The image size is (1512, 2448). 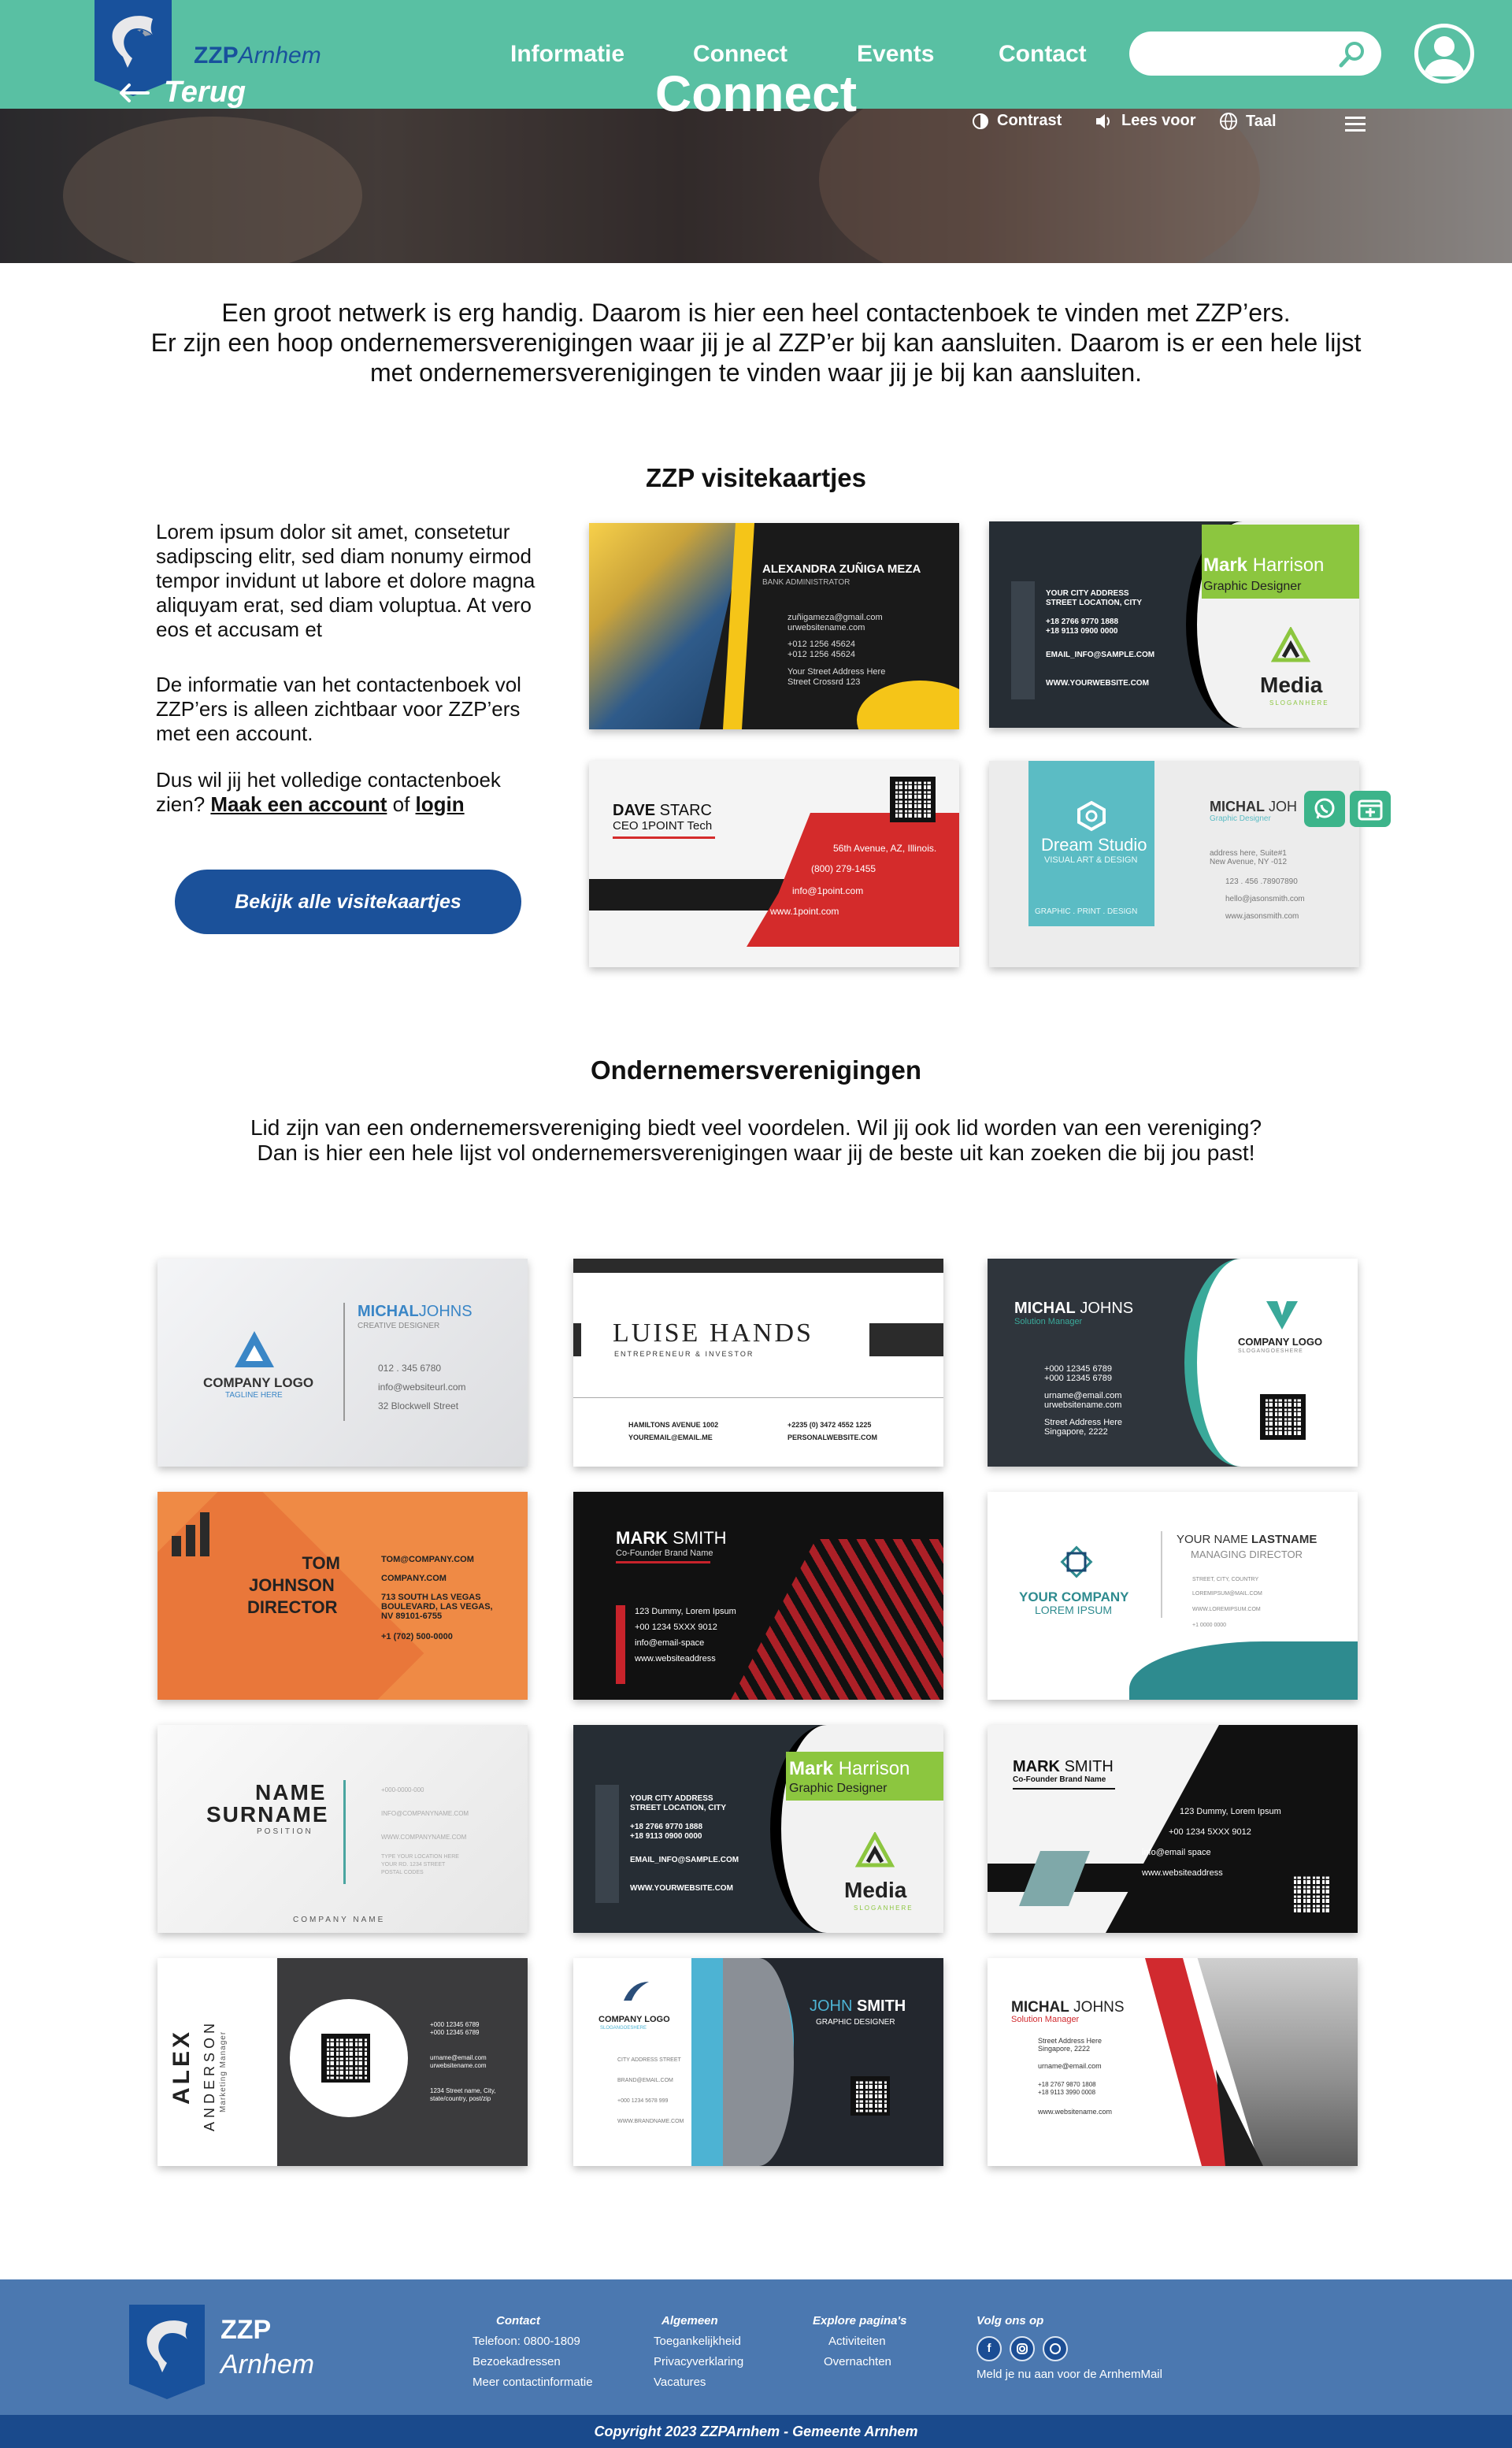 I want to click on card-name: MICHALJOHNS, so click(x=415, y=1311).